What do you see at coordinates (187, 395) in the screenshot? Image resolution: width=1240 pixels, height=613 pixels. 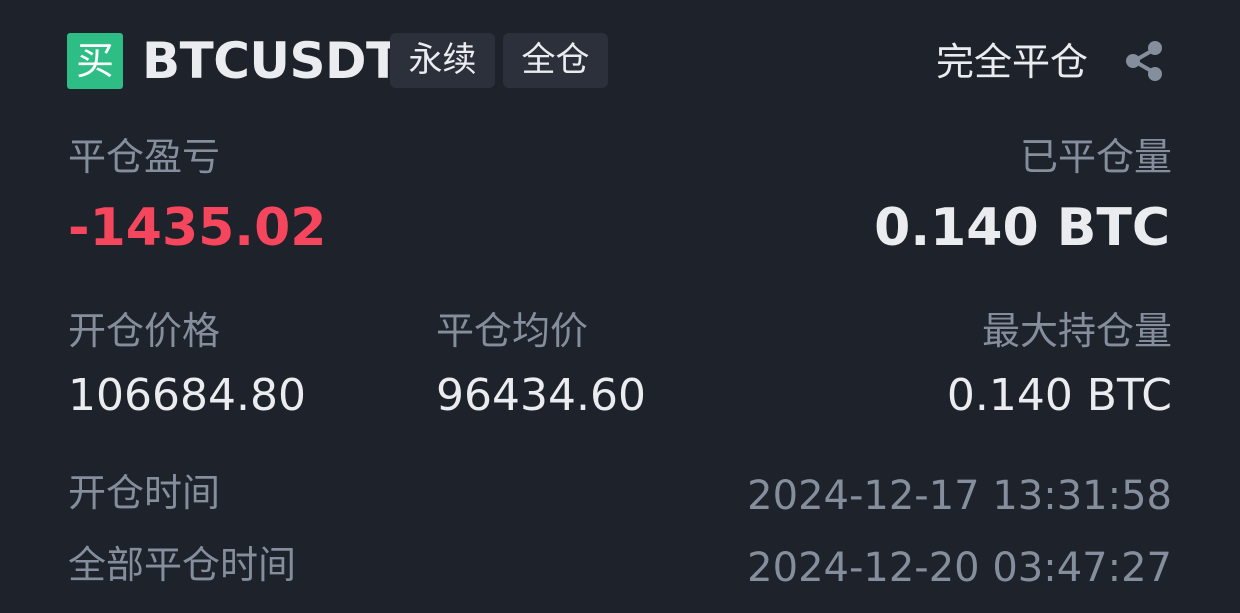 I see `entry-price-value: 106684.80` at bounding box center [187, 395].